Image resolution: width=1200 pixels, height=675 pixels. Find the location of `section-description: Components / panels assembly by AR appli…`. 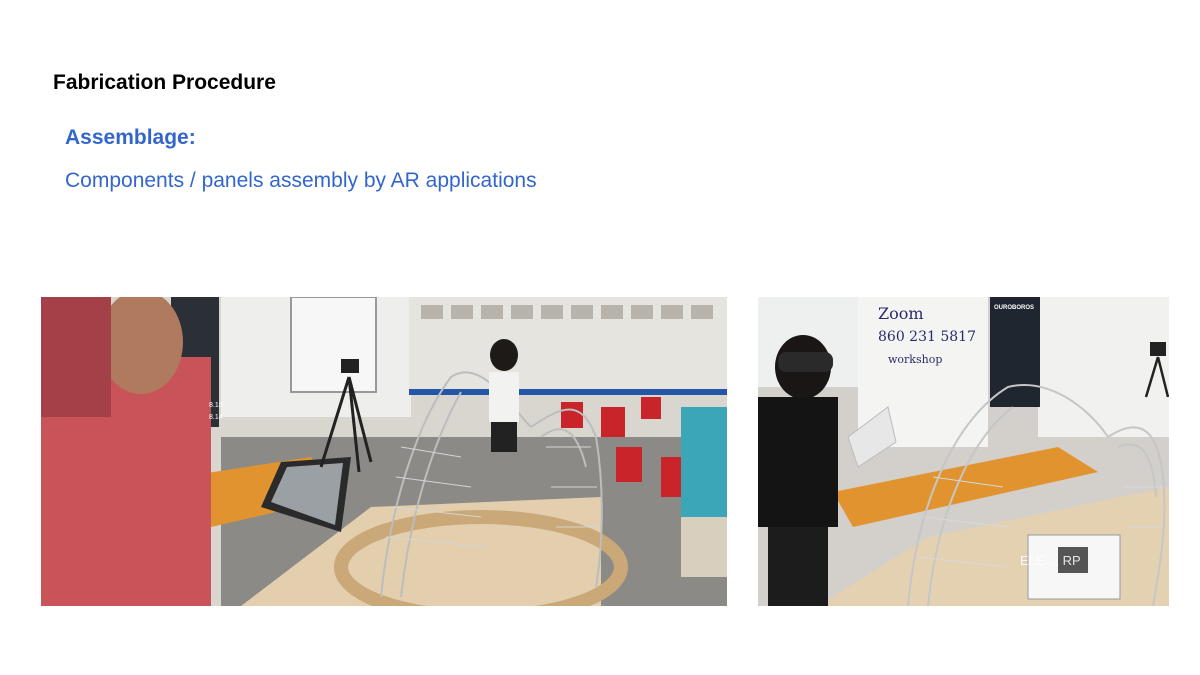

section-description: Components / panels assembly by AR appli… is located at coordinates (301, 180).